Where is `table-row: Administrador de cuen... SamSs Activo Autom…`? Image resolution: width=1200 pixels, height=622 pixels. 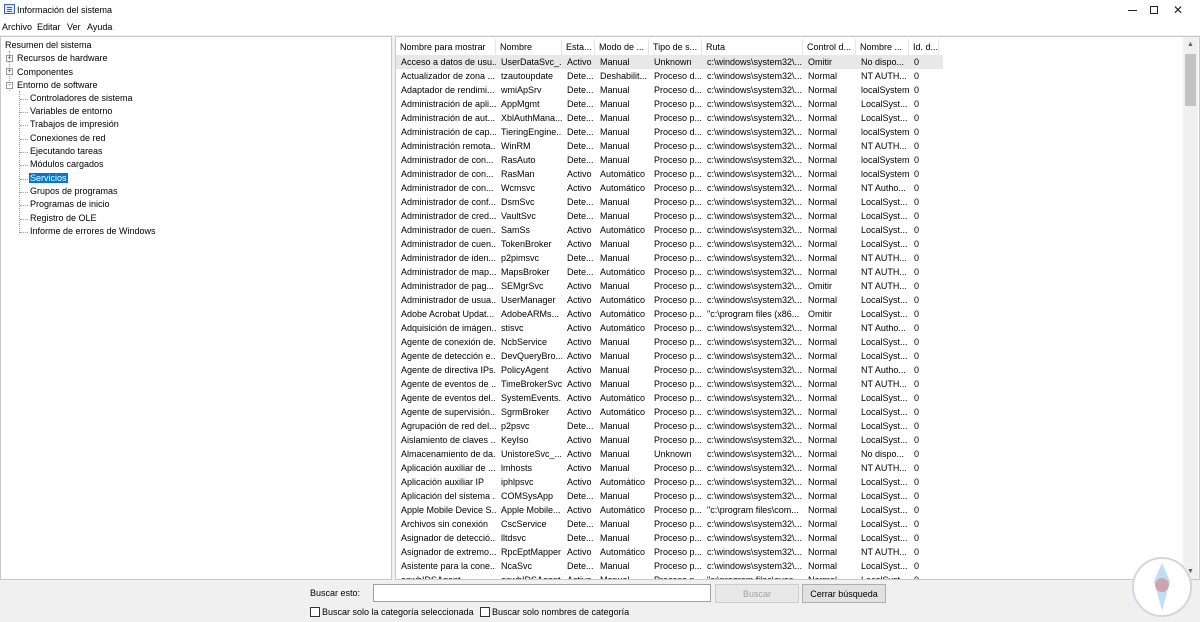 table-row: Administrador de cuen... SamSs Activo Autom… is located at coordinates (791, 230).